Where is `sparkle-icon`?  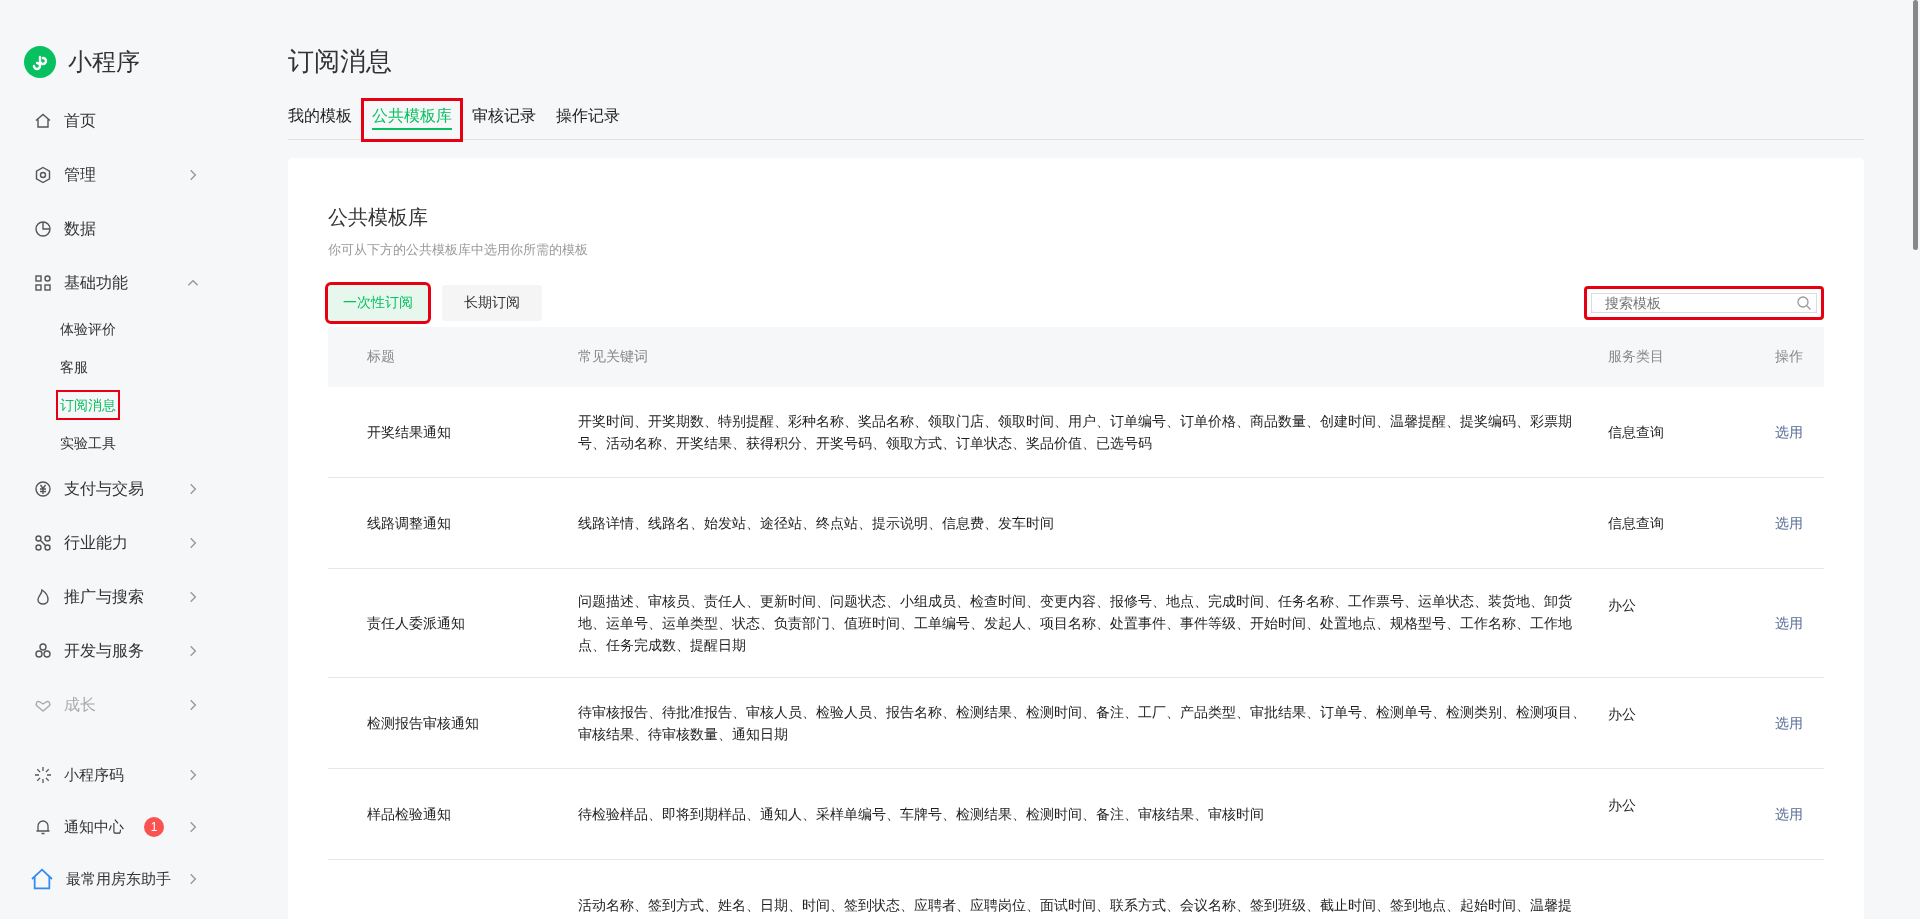
sparkle-icon is located at coordinates (43, 775).